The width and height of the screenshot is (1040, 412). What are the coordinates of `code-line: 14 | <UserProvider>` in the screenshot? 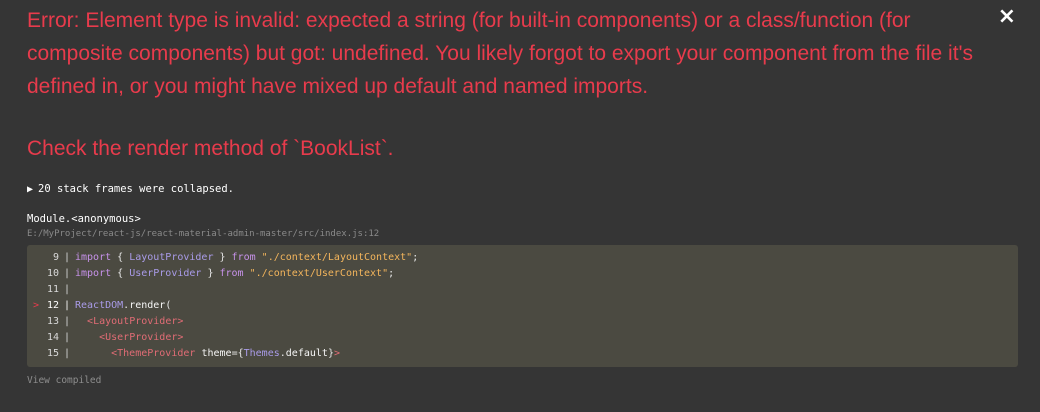 It's located at (522, 338).